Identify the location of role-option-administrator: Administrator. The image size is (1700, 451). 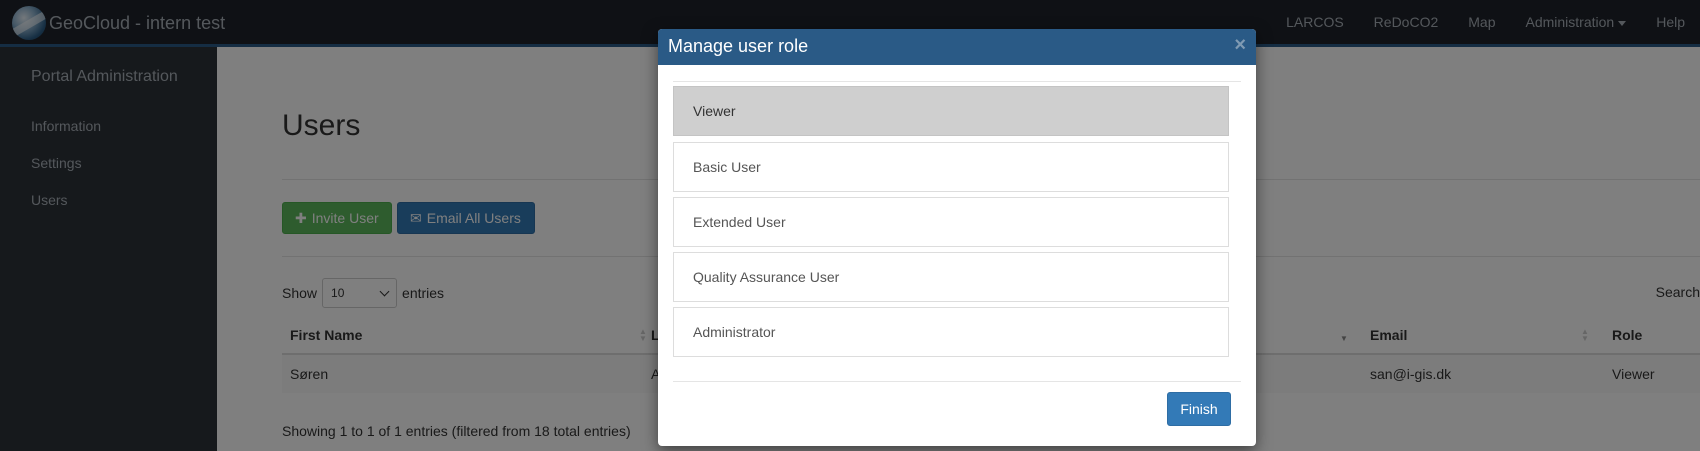
(951, 332).